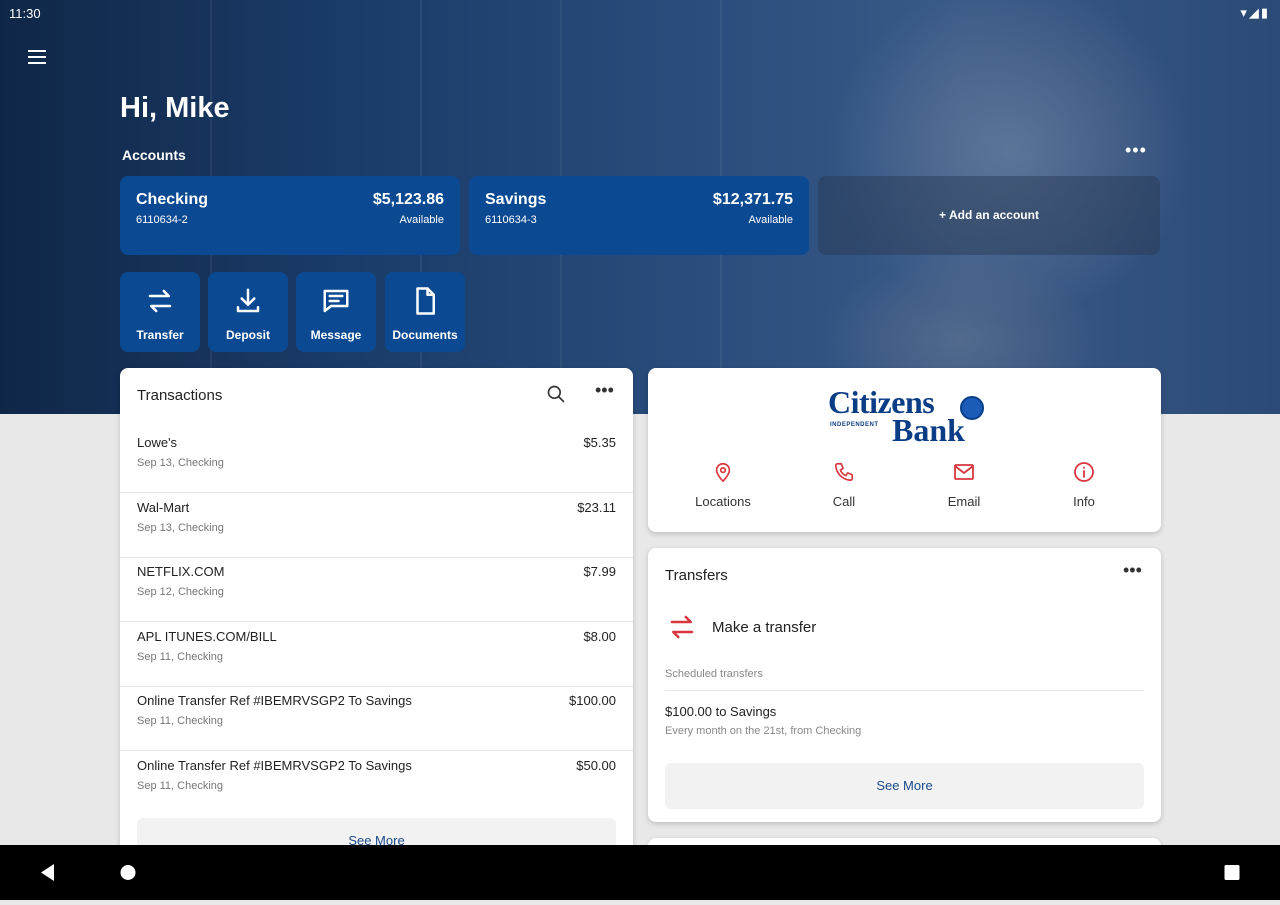 The image size is (1280, 905). What do you see at coordinates (639, 215) in the screenshot?
I see `account-card-savings: Savings 6110634-3 $12,371.75 Available` at bounding box center [639, 215].